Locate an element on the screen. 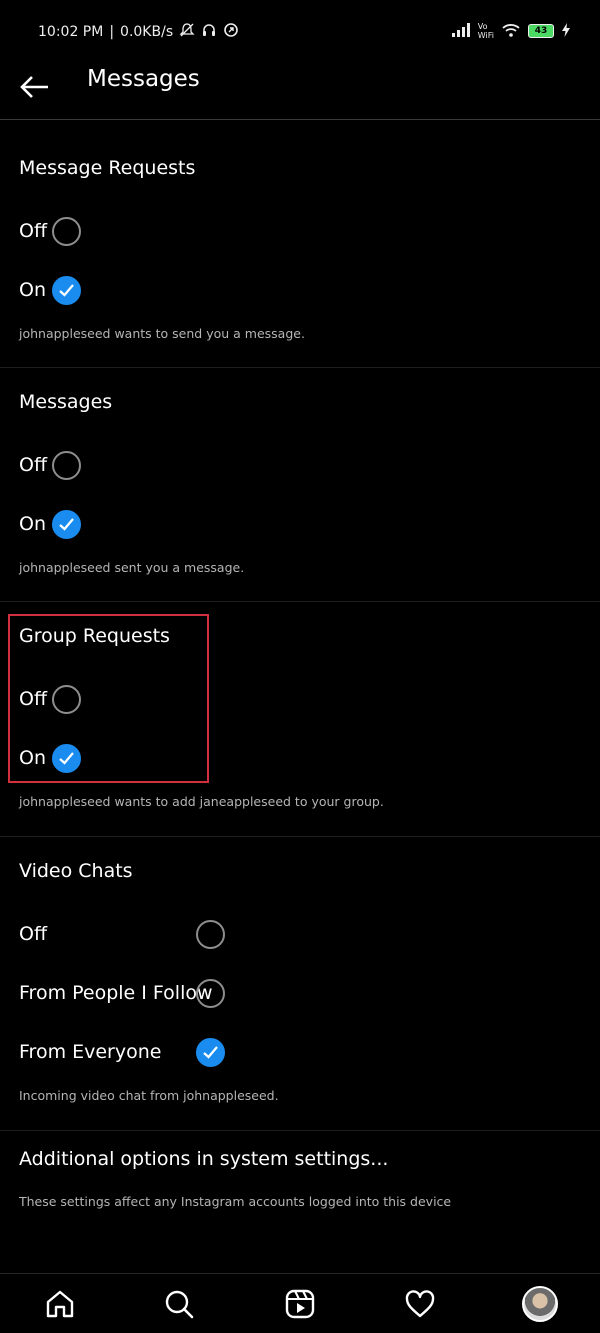 The height and width of the screenshot is (1333, 600). page-title: Messages is located at coordinates (143, 79).